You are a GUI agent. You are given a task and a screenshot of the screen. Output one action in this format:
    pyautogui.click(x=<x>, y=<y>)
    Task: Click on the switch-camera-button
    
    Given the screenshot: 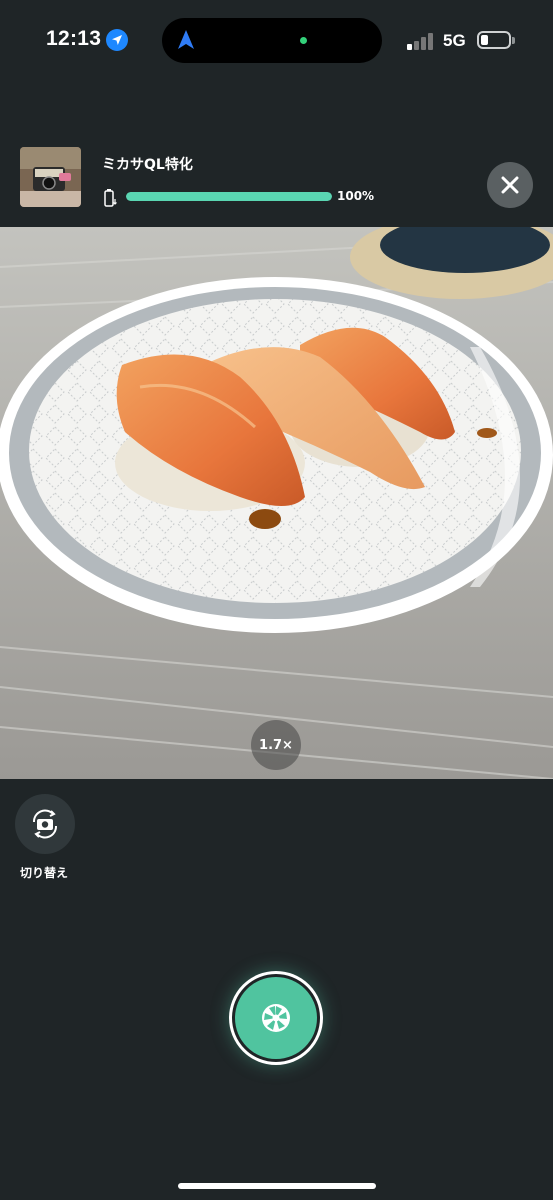 What is the action you would take?
    pyautogui.click(x=45, y=824)
    